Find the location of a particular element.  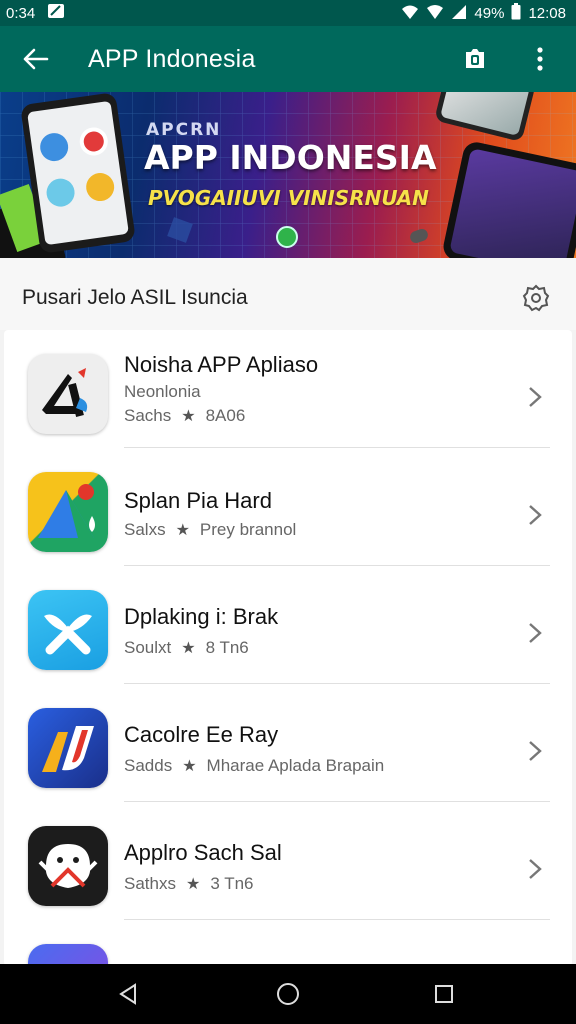

list-item-partial is located at coordinates (288, 943).